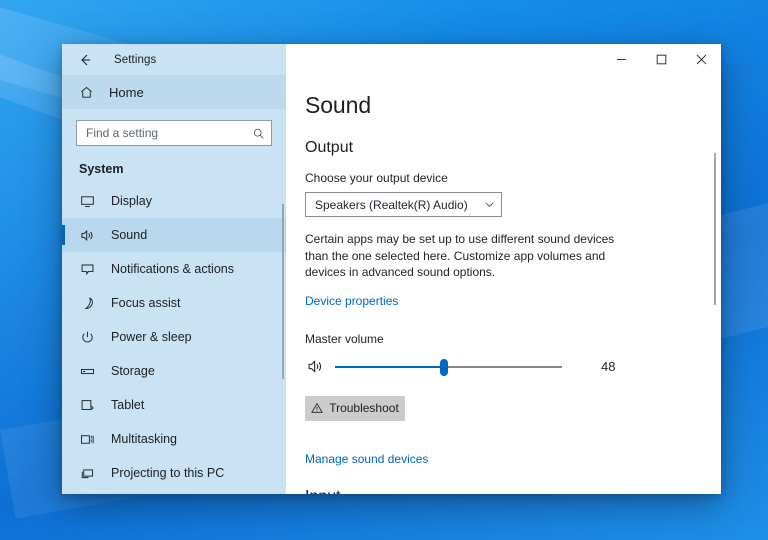  I want to click on output-section-heading: Output, so click(329, 147).